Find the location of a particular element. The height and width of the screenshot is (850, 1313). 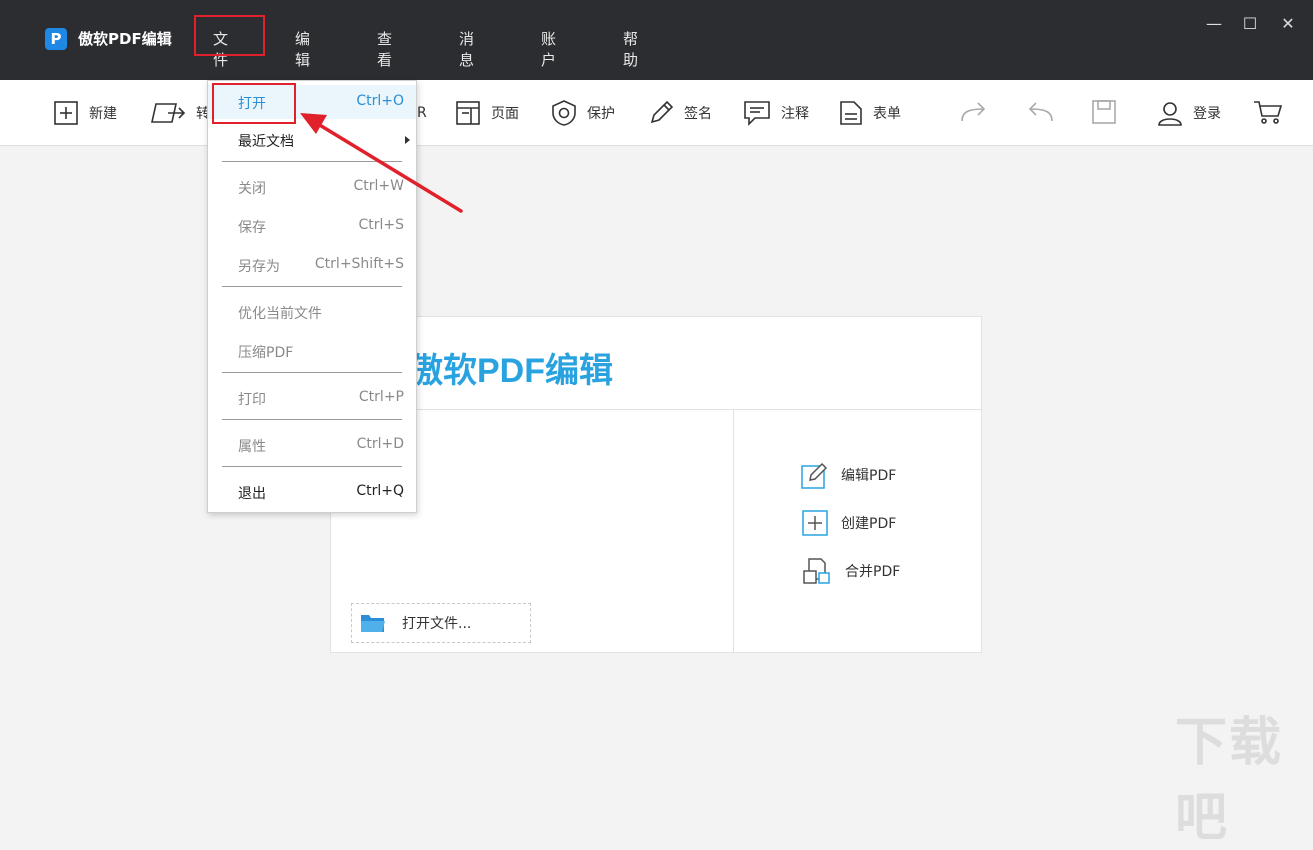

watermark: 下载吧 is located at coordinates (1229, 780).